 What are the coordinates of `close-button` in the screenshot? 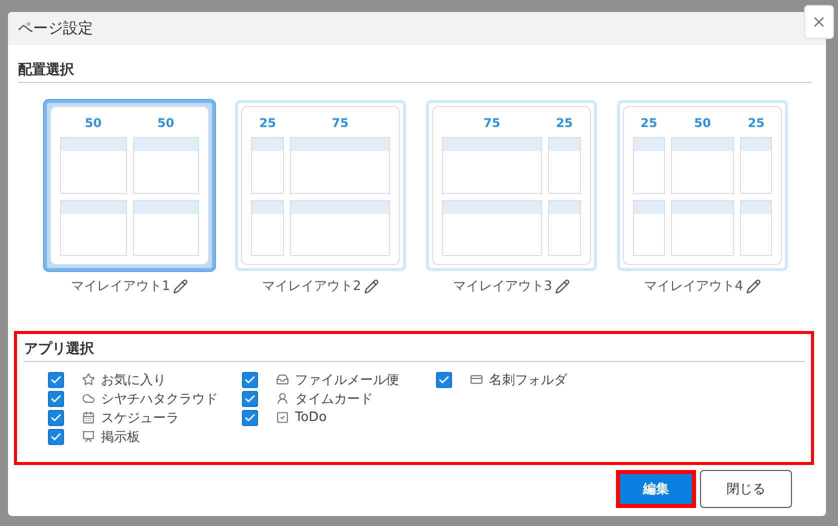 It's located at (819, 22).